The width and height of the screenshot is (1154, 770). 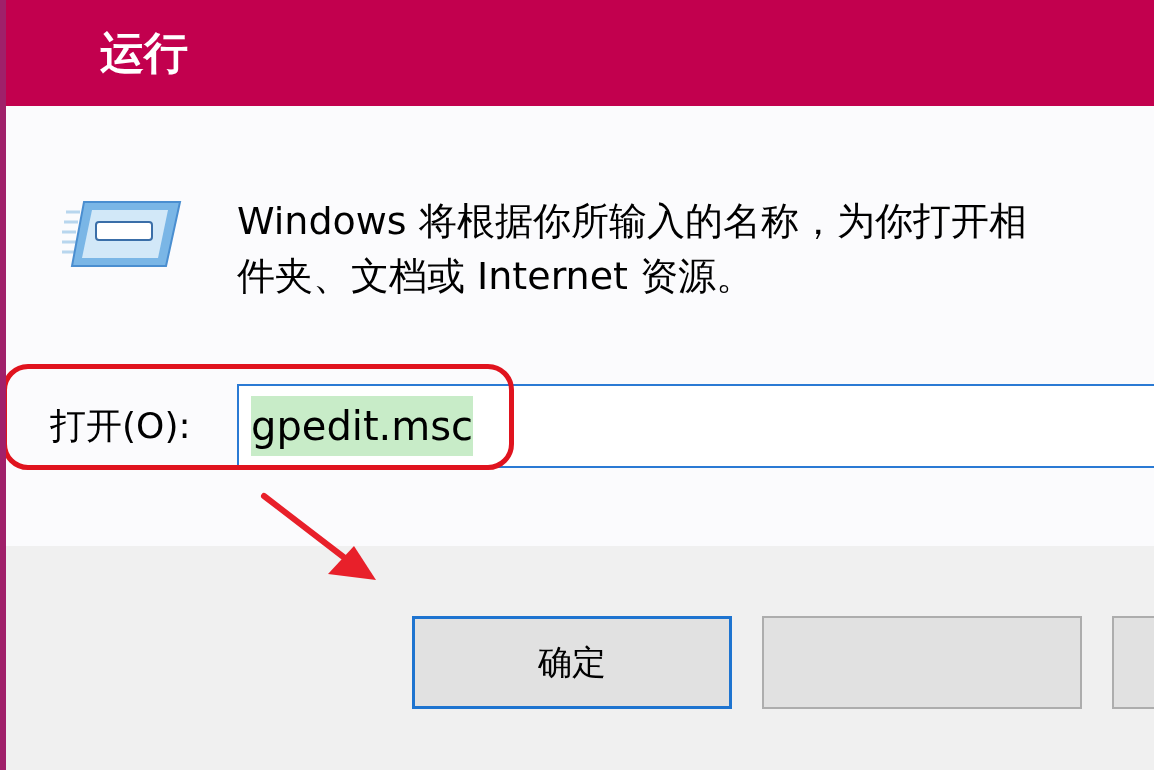 What do you see at coordinates (572, 662) in the screenshot?
I see `ok-button: 确定` at bounding box center [572, 662].